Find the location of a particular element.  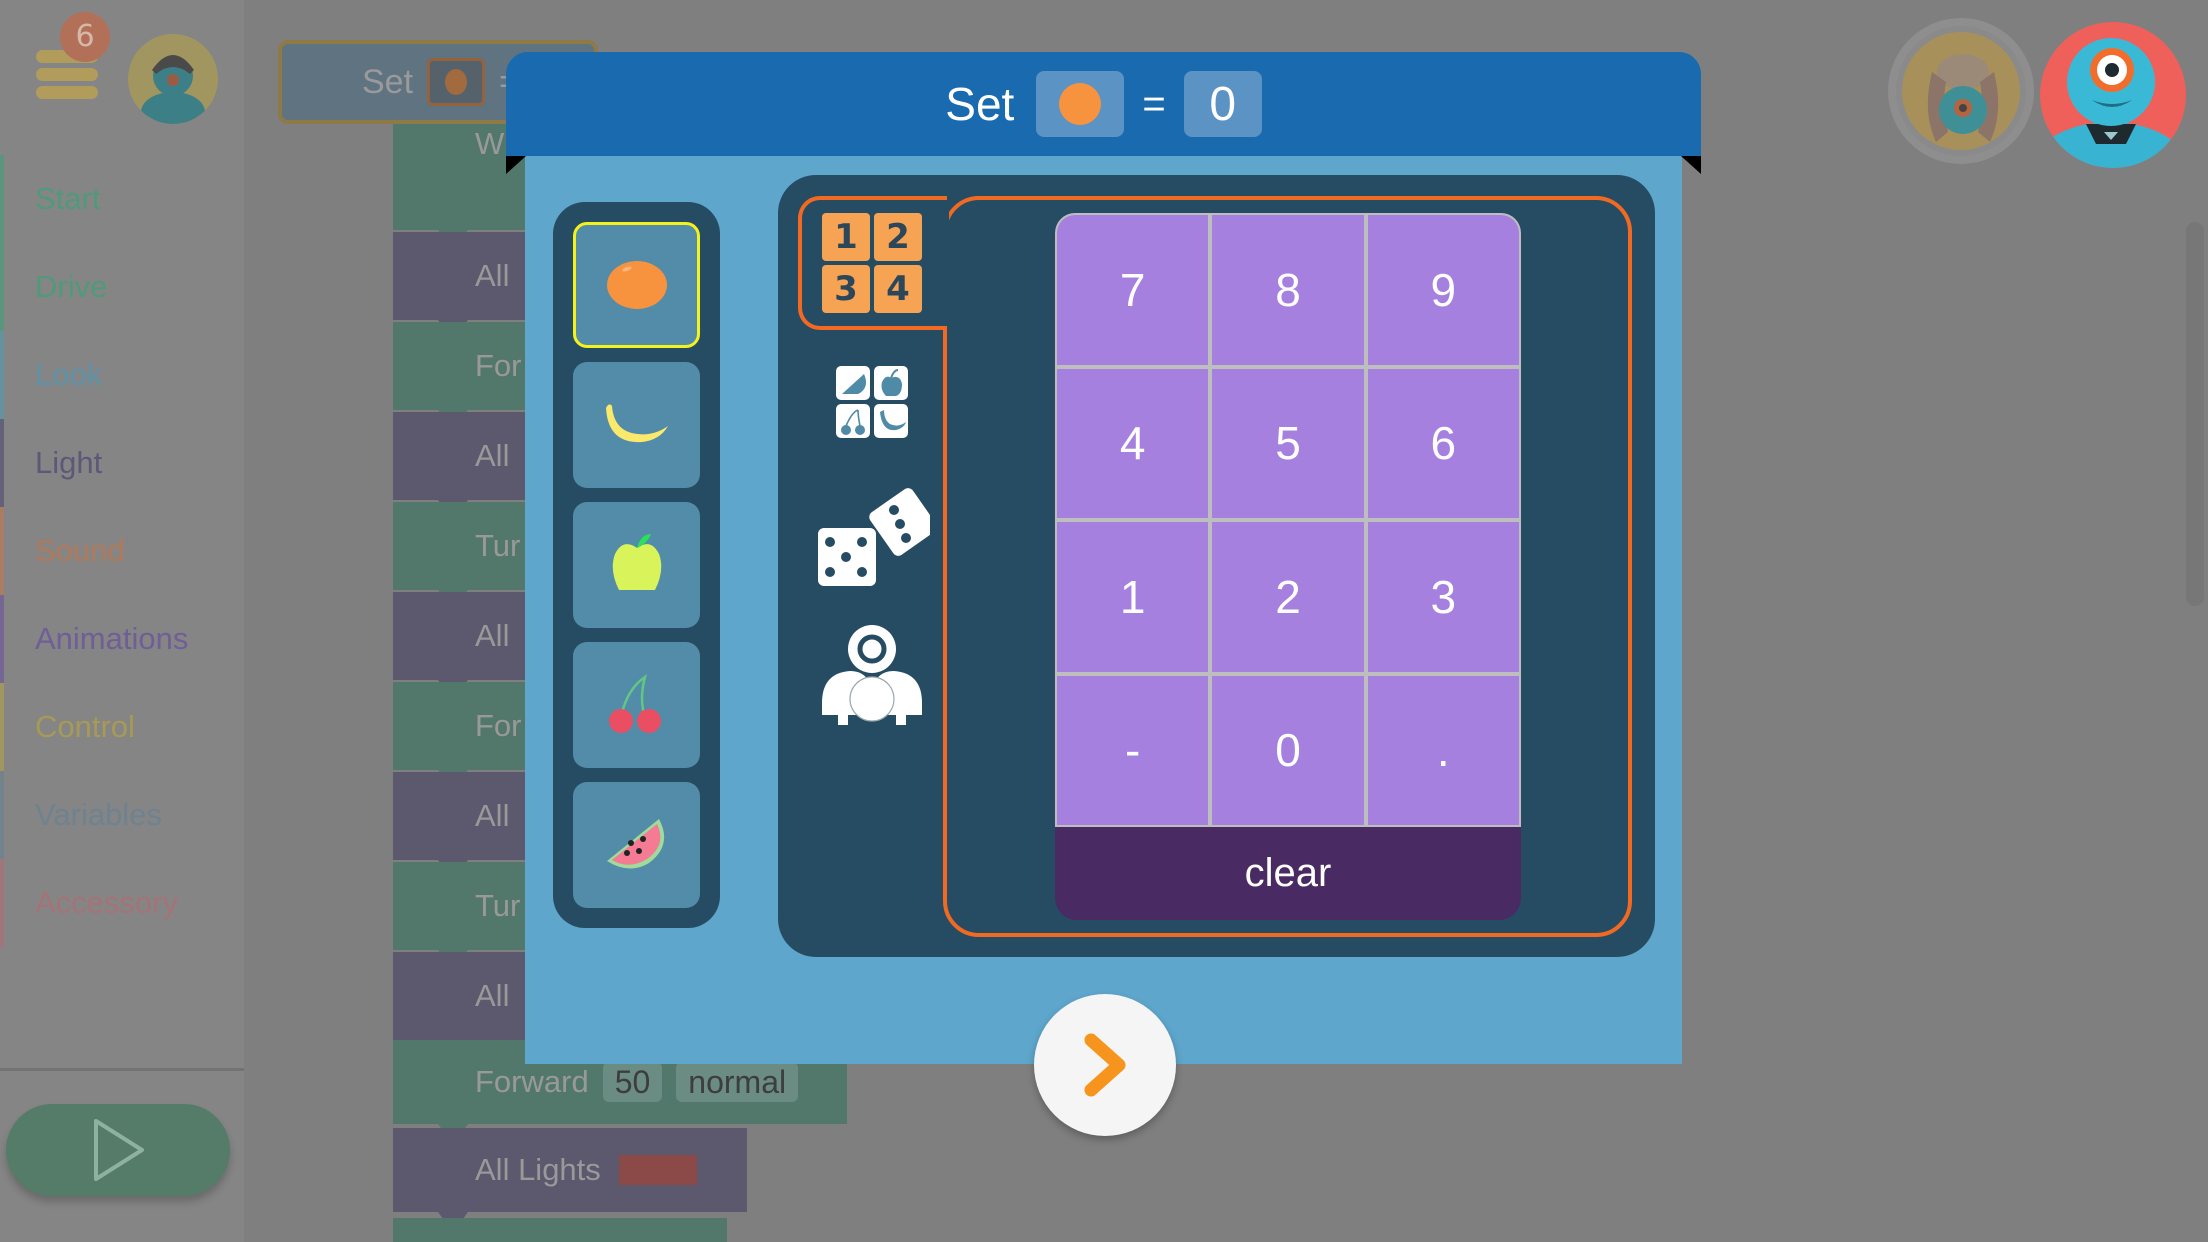

category-label: Look is located at coordinates (69, 374).